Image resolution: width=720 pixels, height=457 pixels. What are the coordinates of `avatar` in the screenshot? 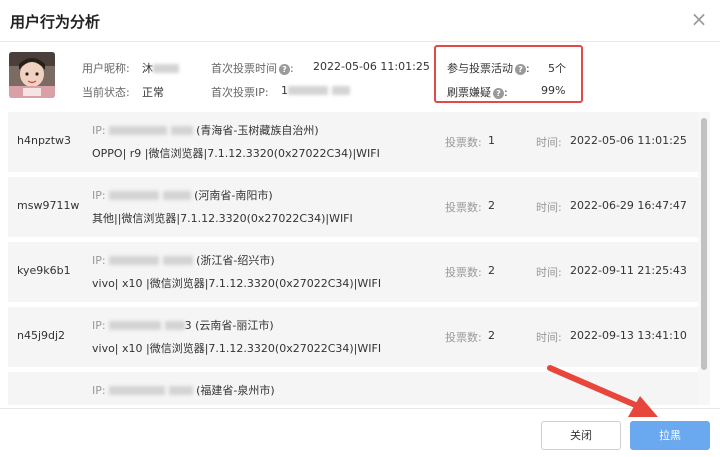 It's located at (32, 75).